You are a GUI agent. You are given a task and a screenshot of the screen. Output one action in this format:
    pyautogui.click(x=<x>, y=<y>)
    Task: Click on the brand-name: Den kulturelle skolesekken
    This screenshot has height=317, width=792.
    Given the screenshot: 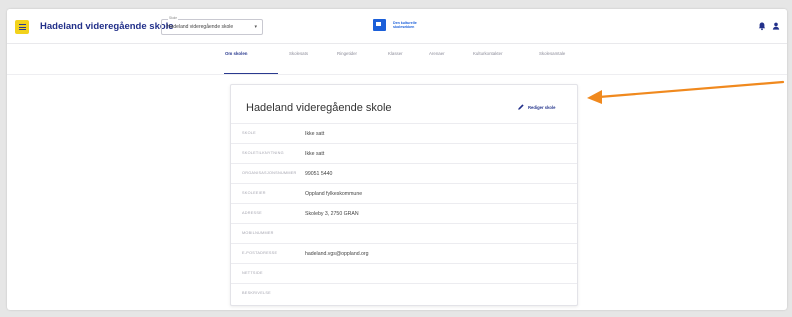 What is the action you would take?
    pyautogui.click(x=405, y=25)
    